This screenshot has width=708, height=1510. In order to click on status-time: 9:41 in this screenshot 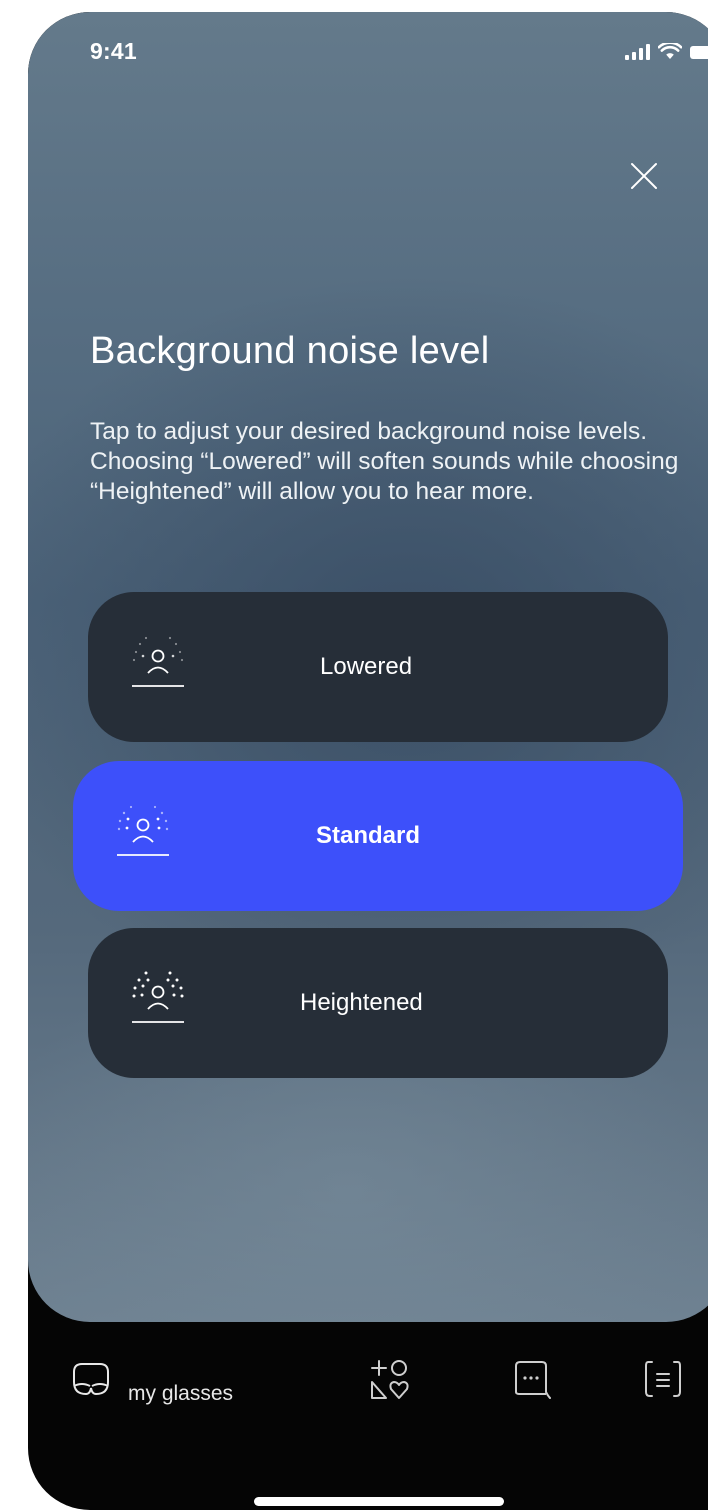, I will do `click(113, 51)`.